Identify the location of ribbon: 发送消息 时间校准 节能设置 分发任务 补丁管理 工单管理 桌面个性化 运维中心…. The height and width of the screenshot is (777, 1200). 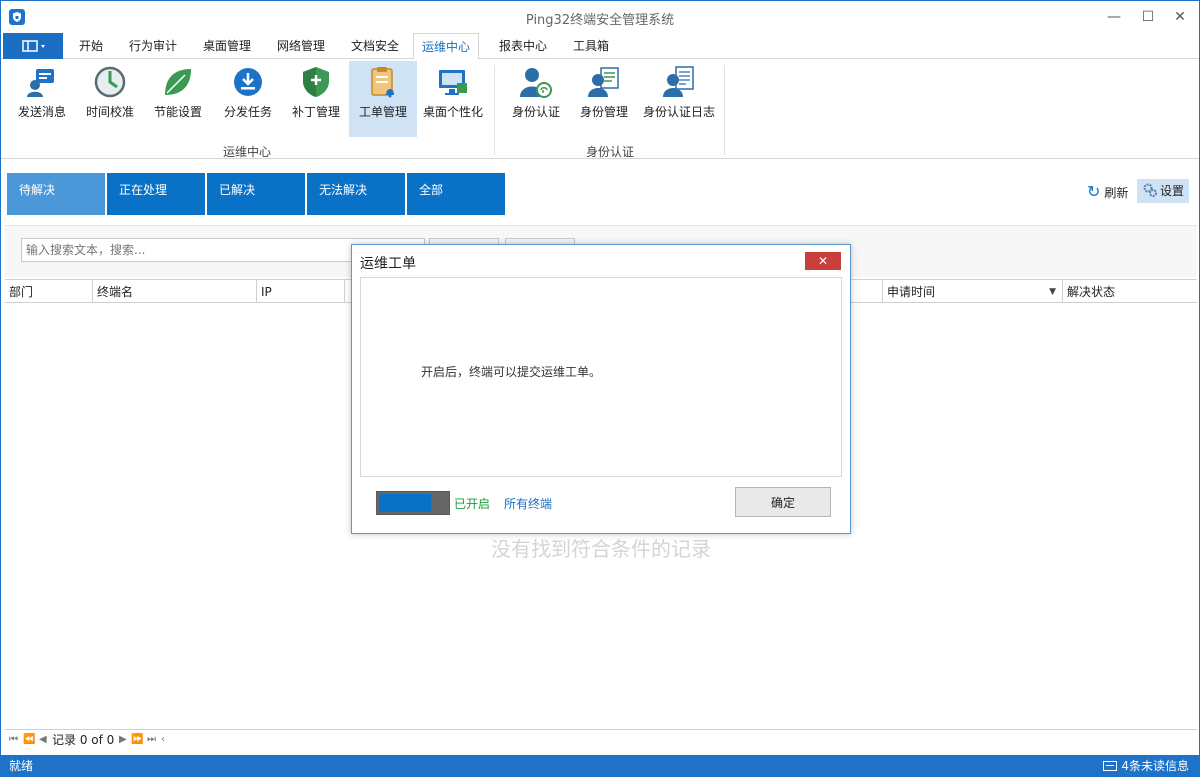
(600, 109).